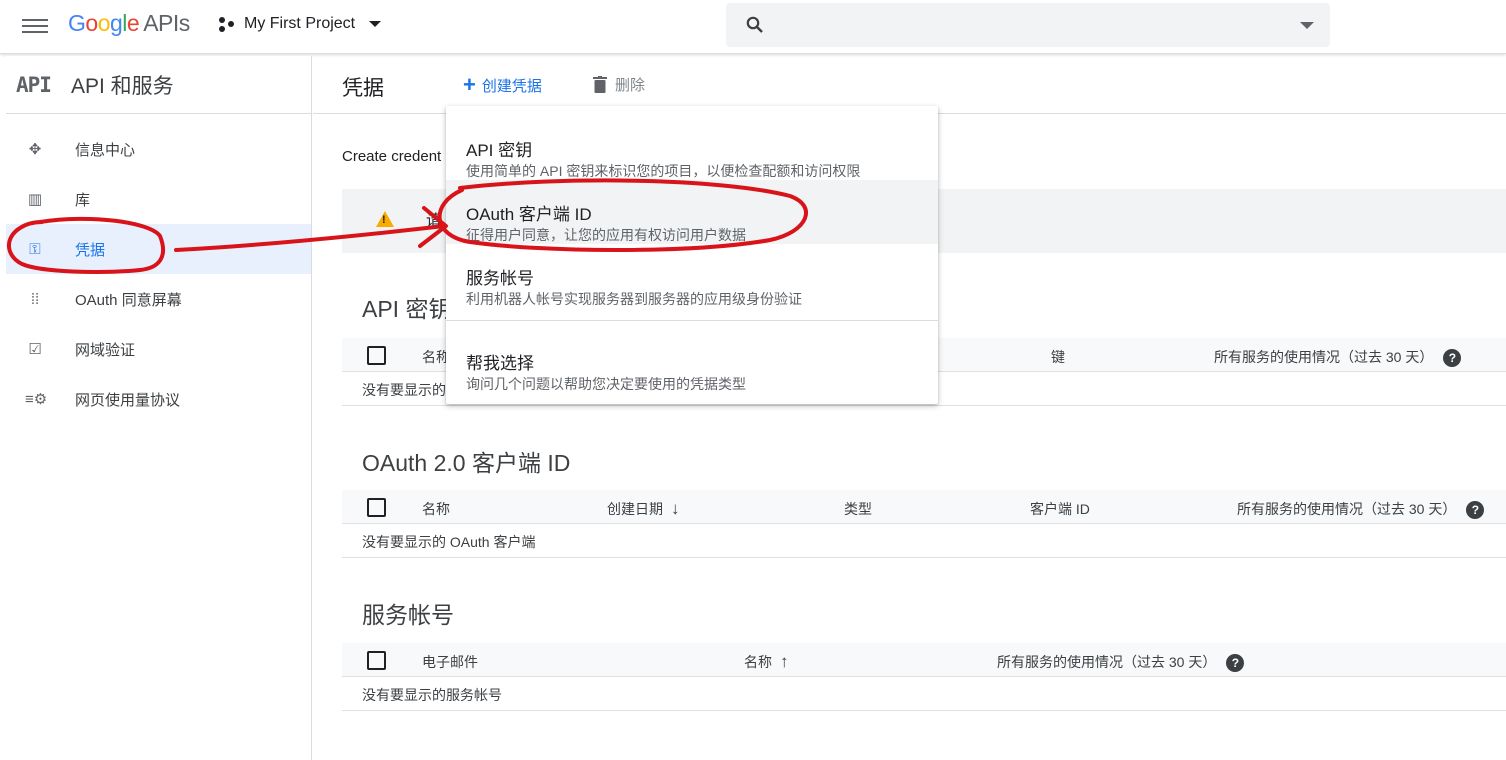  What do you see at coordinates (754, 24) in the screenshot?
I see `search-icon` at bounding box center [754, 24].